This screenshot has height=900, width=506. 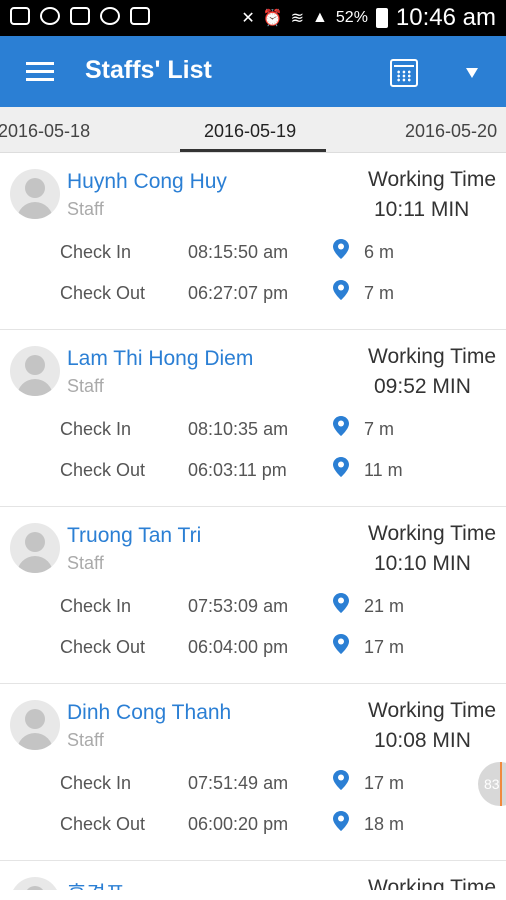 I want to click on calendar-icon, so click(x=404, y=73).